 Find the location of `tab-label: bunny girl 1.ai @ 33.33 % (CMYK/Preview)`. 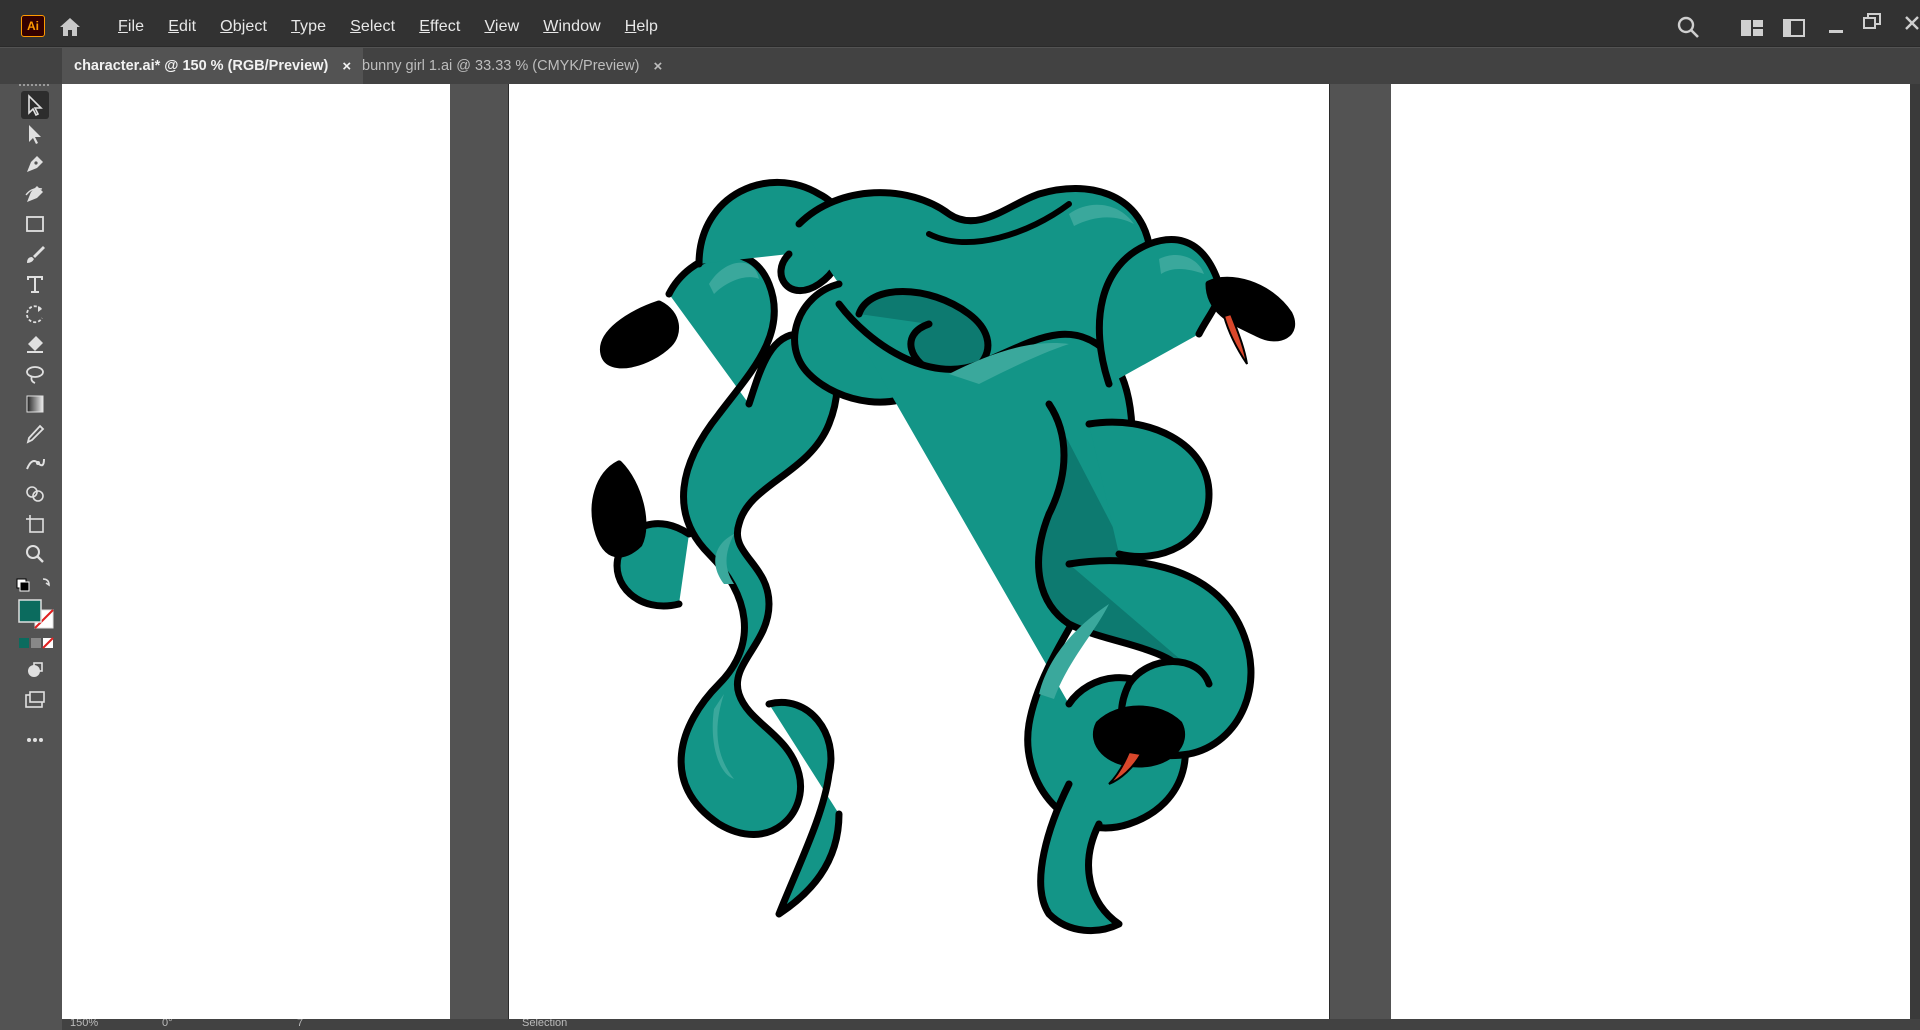

tab-label: bunny girl 1.ai @ 33.33 % (CMYK/Preview) is located at coordinates (501, 66).